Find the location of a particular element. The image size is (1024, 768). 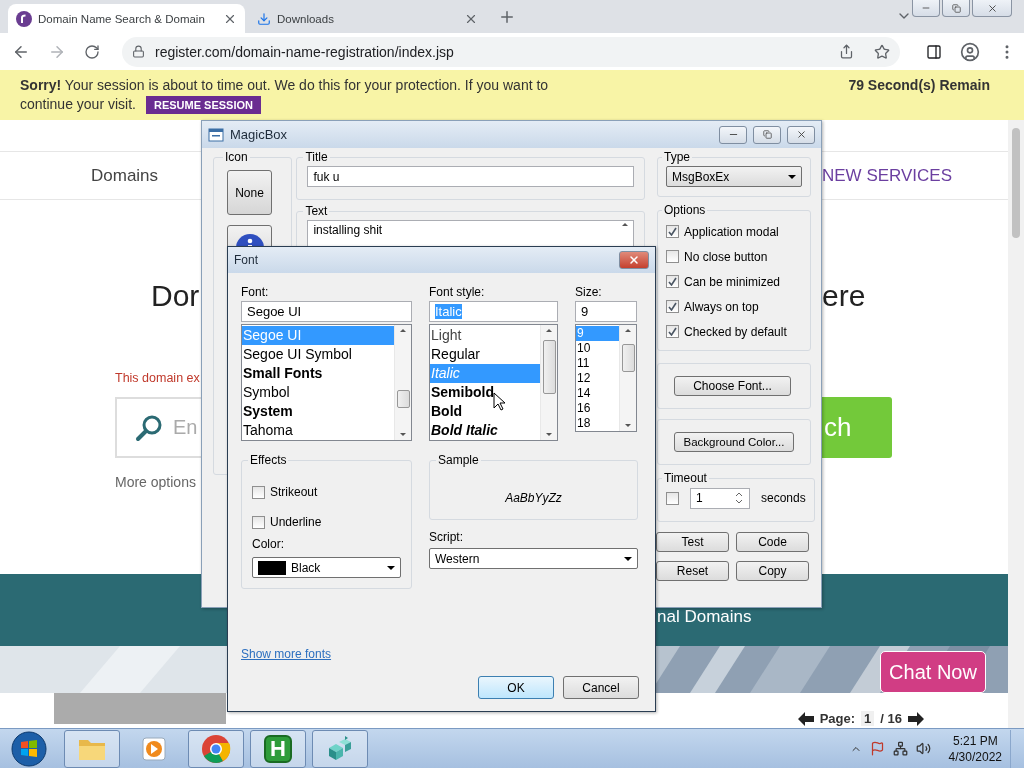

sample-text: AaBbYyZz is located at coordinates (533, 498).